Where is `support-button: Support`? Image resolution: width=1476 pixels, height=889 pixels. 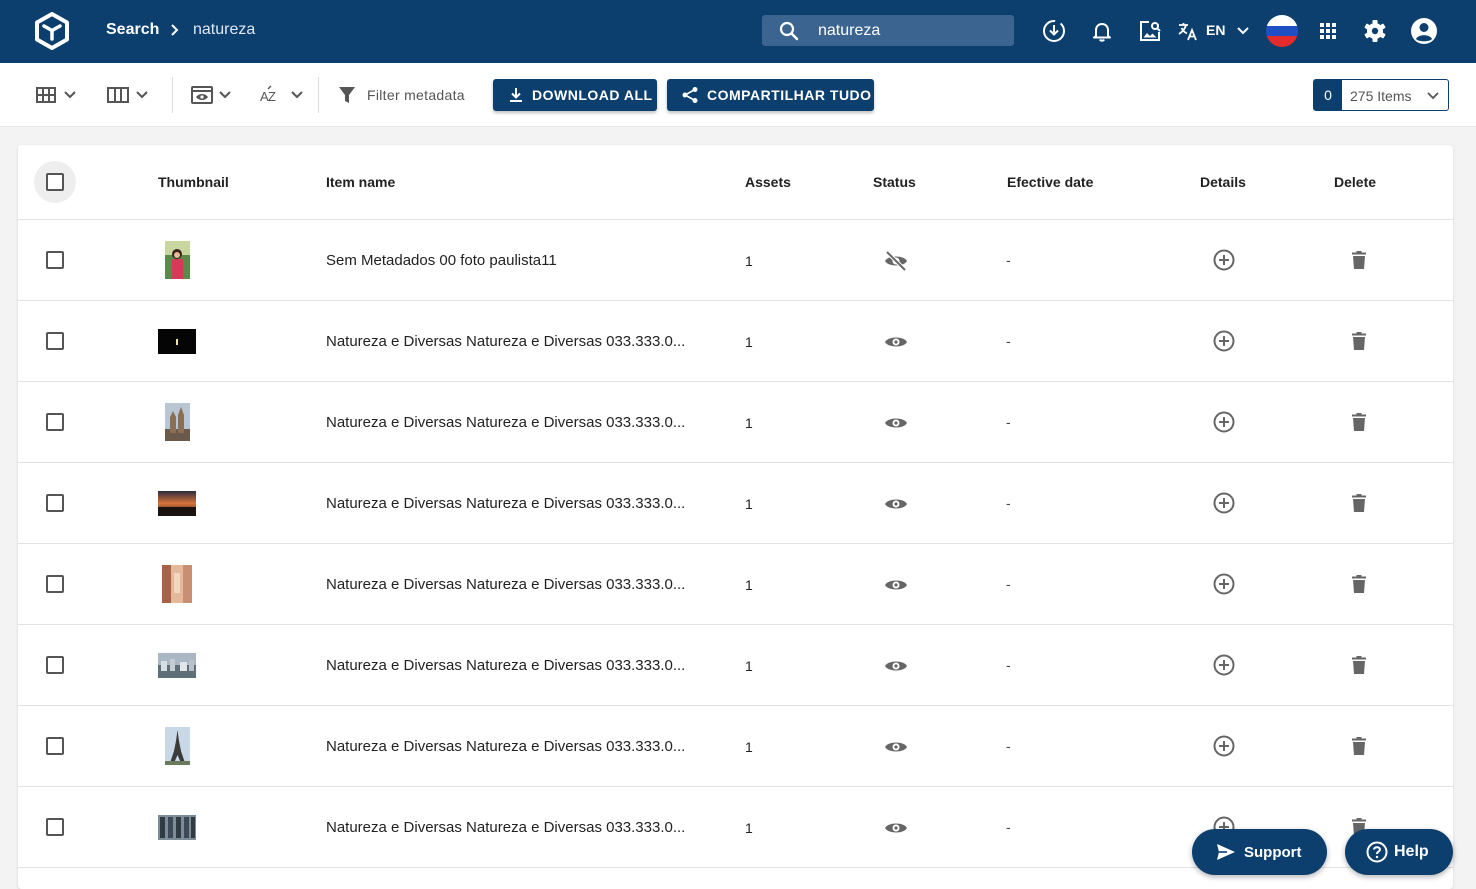 support-button: Support is located at coordinates (1259, 852).